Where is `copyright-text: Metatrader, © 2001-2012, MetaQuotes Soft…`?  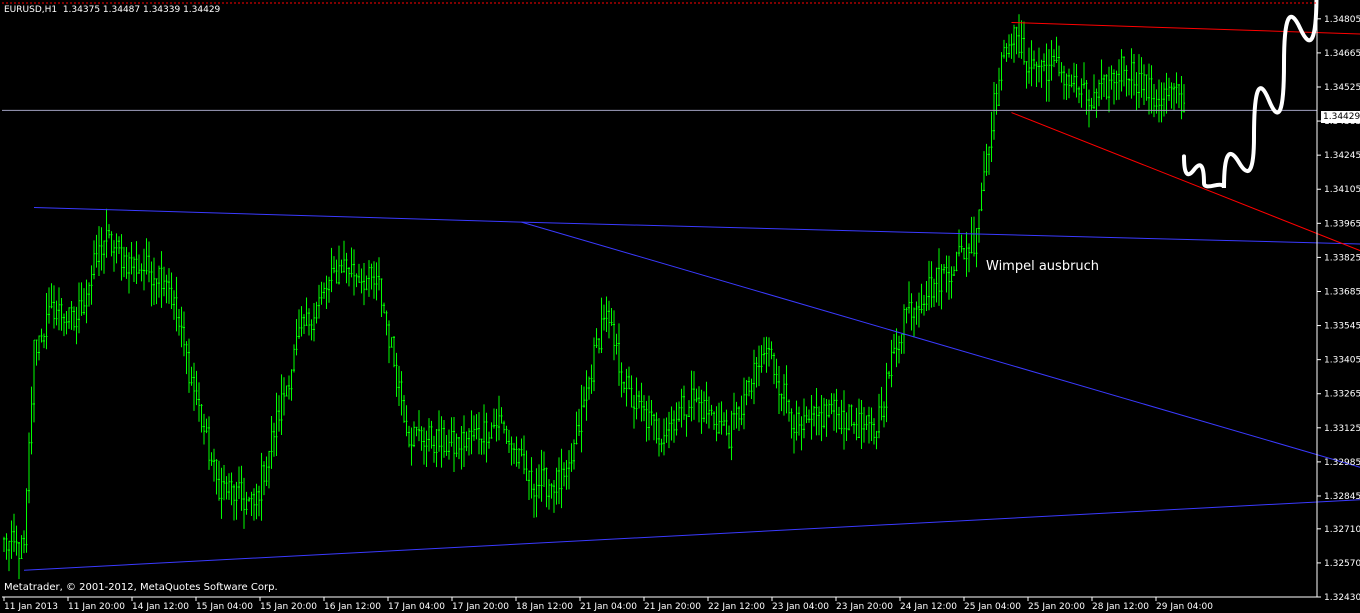 copyright-text: Metatrader, © 2001-2012, MetaQuotes Soft… is located at coordinates (141, 587).